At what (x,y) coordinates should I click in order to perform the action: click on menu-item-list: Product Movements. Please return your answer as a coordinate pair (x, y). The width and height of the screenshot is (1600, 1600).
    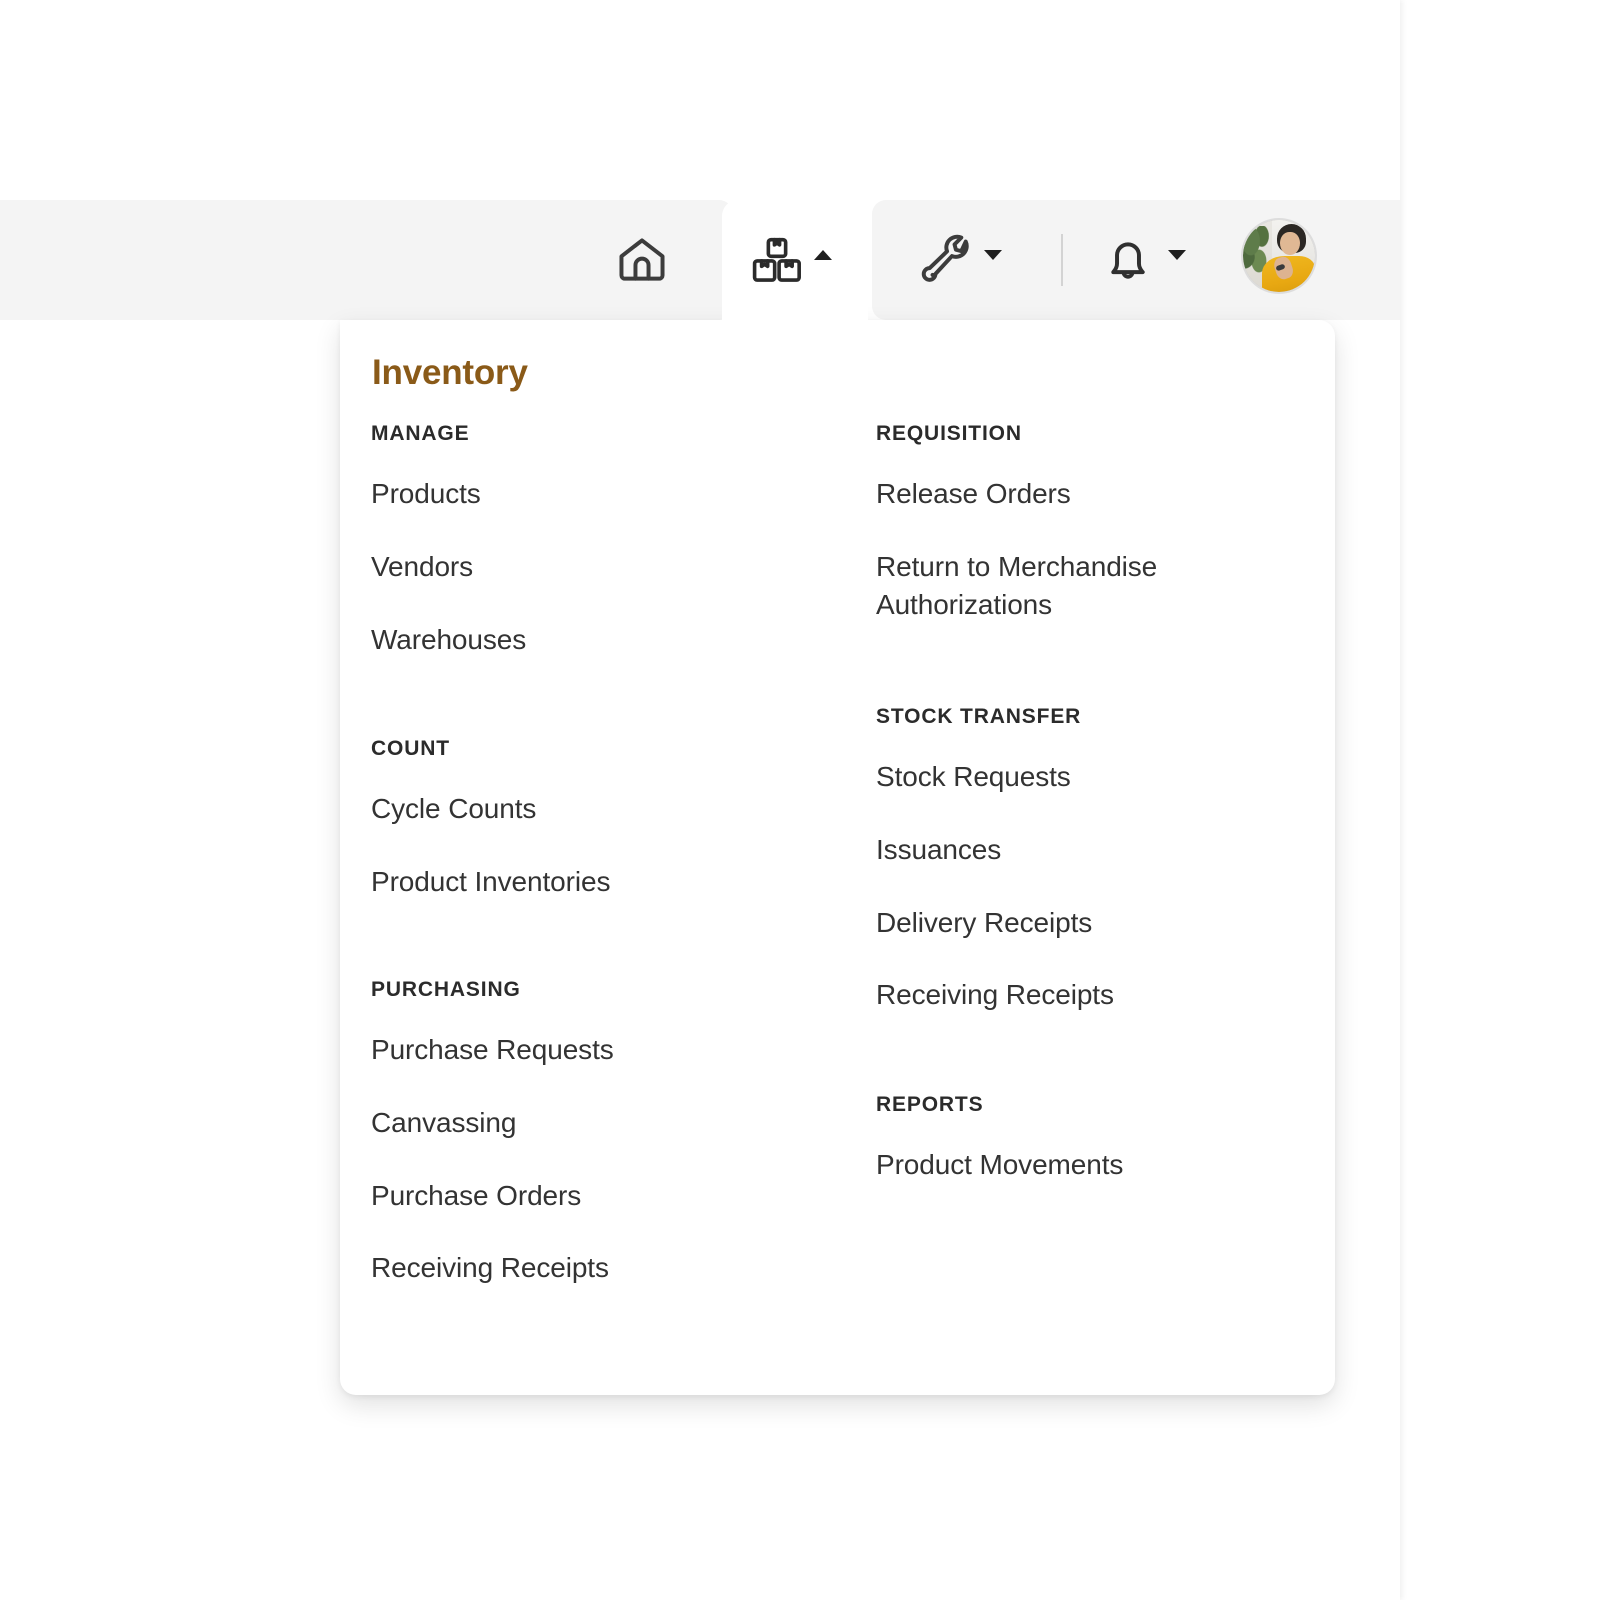
    Looking at the image, I should click on (1091, 1165).